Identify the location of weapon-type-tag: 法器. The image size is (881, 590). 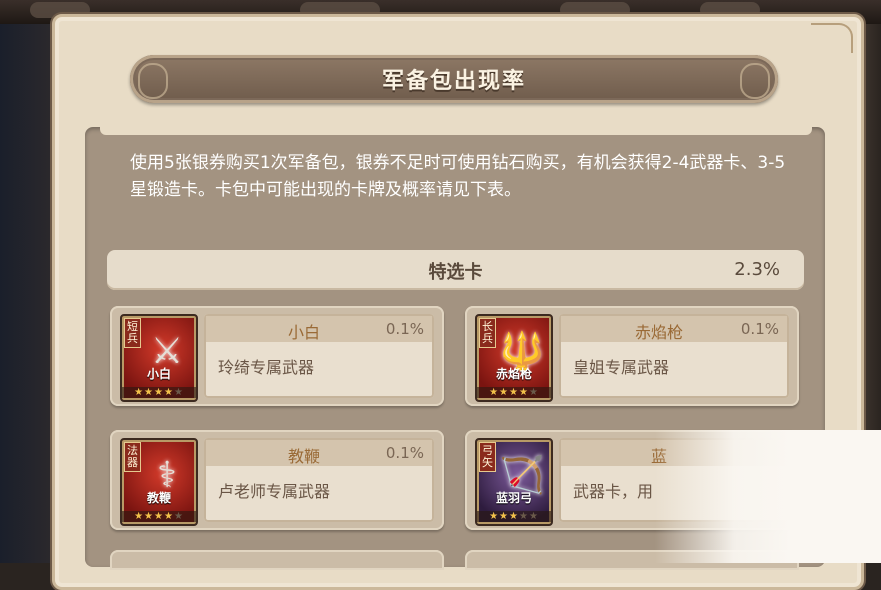
(132, 457).